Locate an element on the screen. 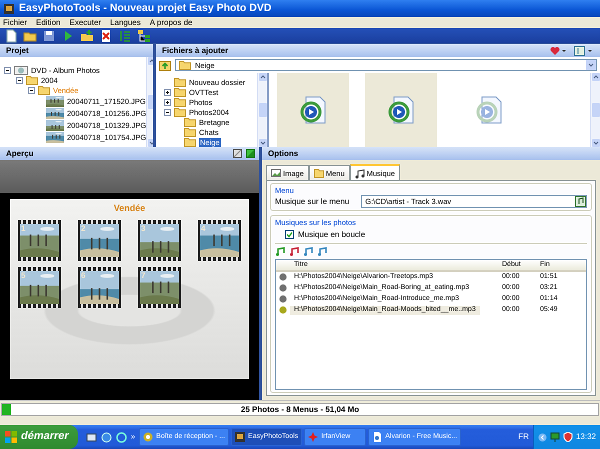 This screenshot has width=600, height=449. network-icon is located at coordinates (555, 437).